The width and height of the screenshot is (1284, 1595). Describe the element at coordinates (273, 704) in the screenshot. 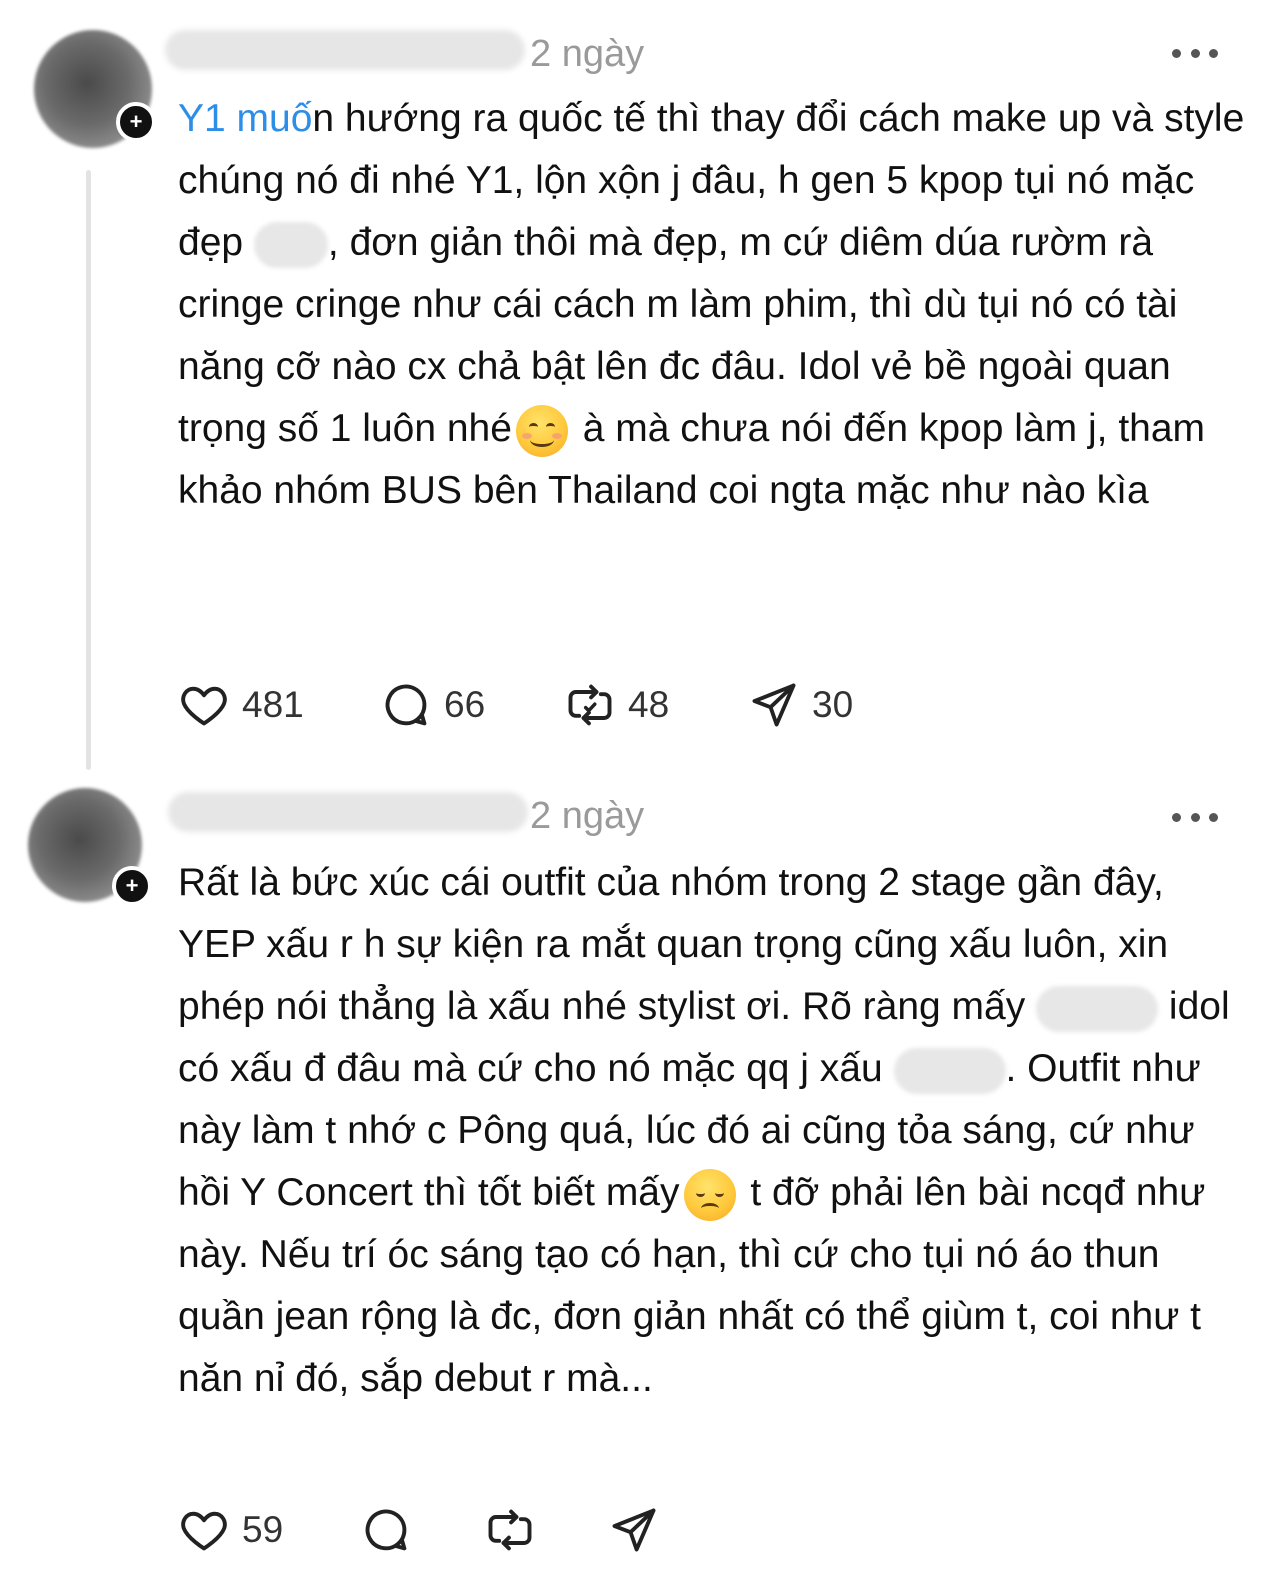

I see `like-count: 481` at that location.